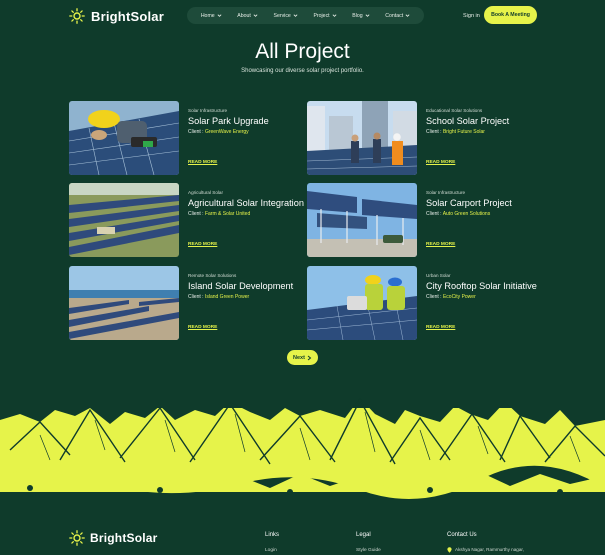  Describe the element at coordinates (124, 220) in the screenshot. I see `project-image-solar-farm-rows` at that location.